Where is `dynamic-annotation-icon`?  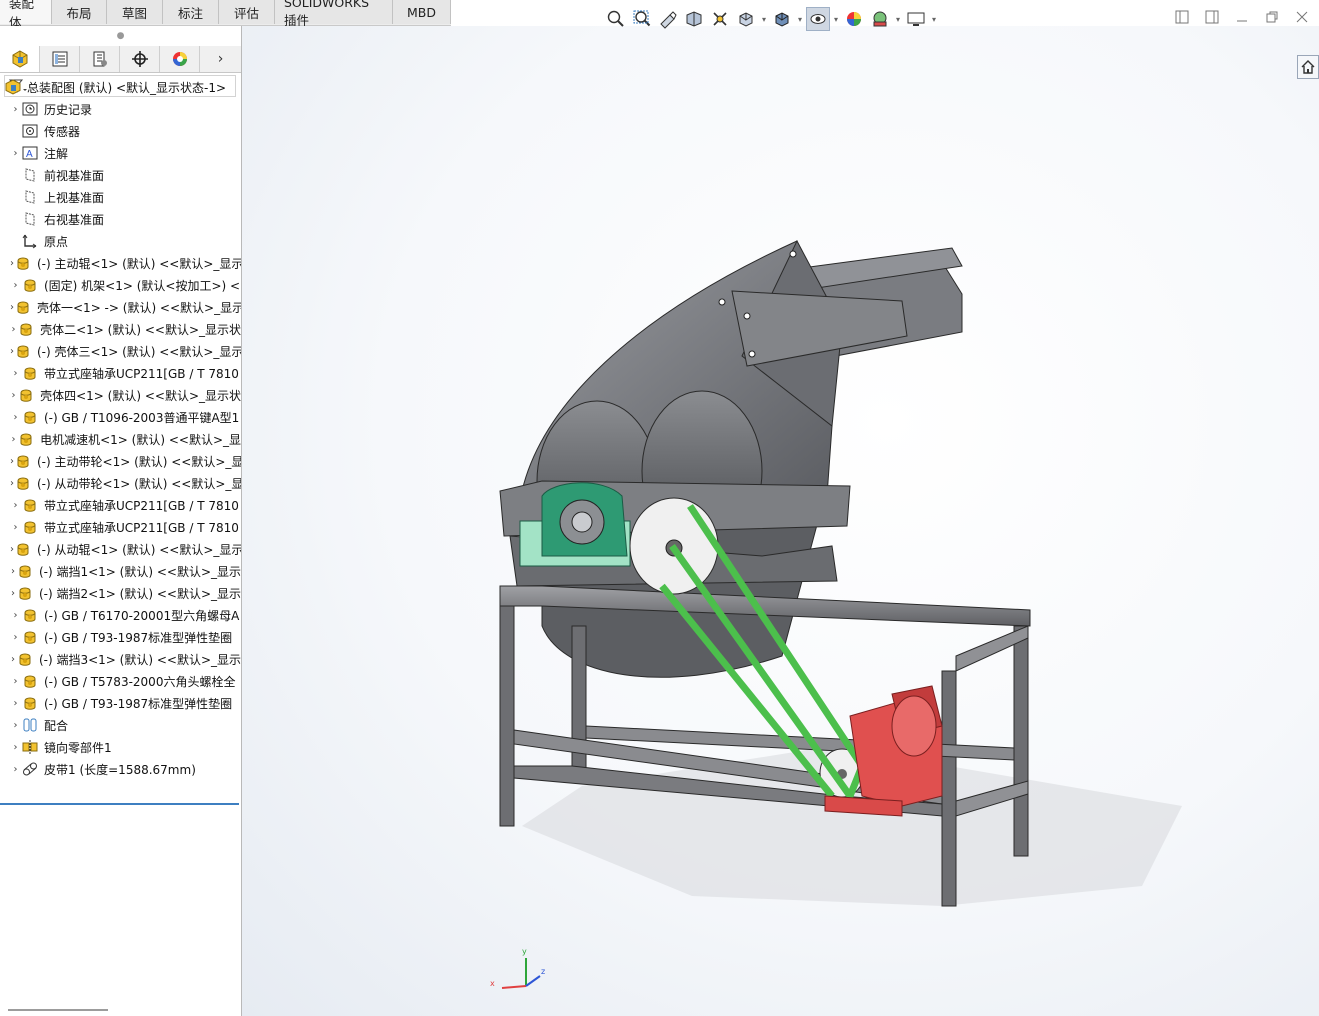
dynamic-annotation-icon is located at coordinates (720, 19).